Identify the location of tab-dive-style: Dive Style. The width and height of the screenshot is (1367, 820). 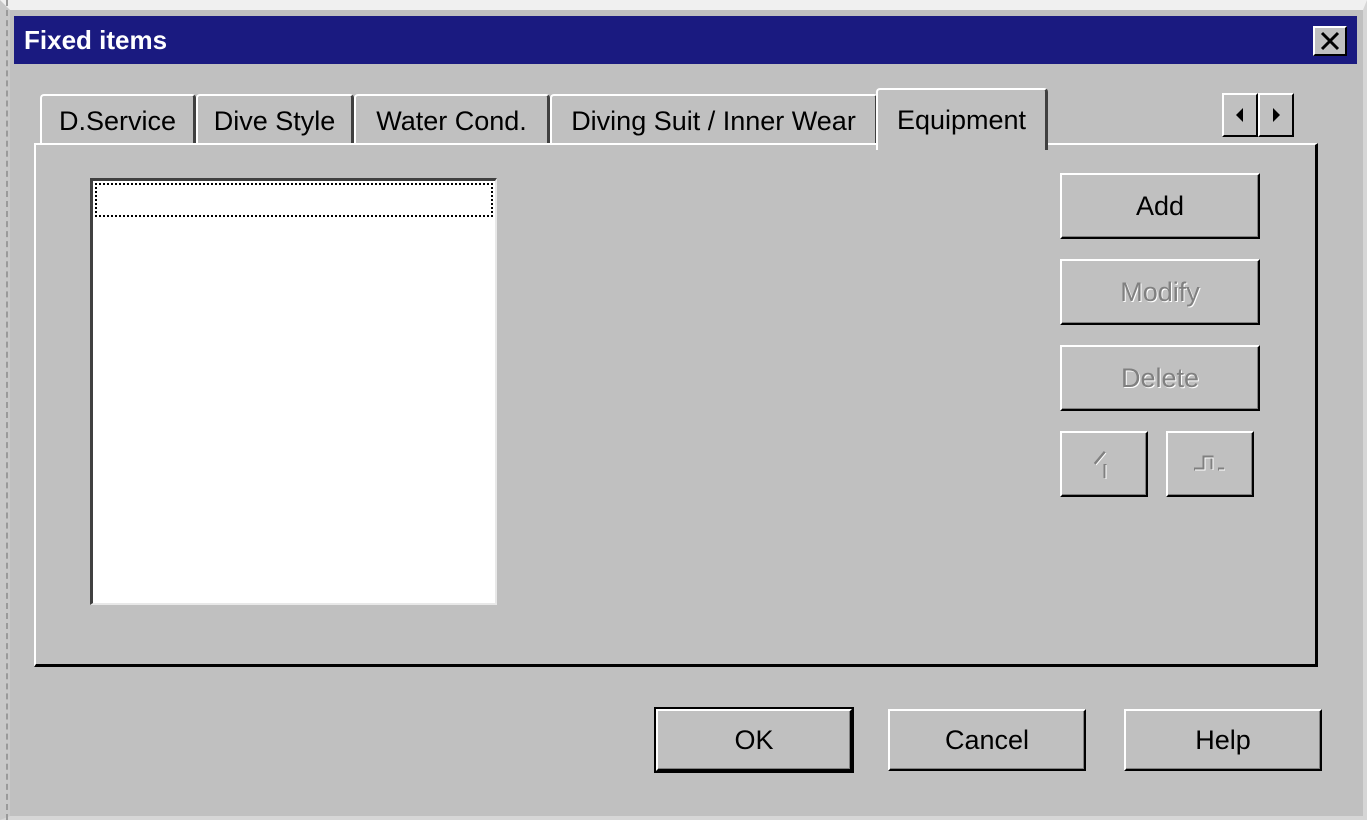
(275, 120).